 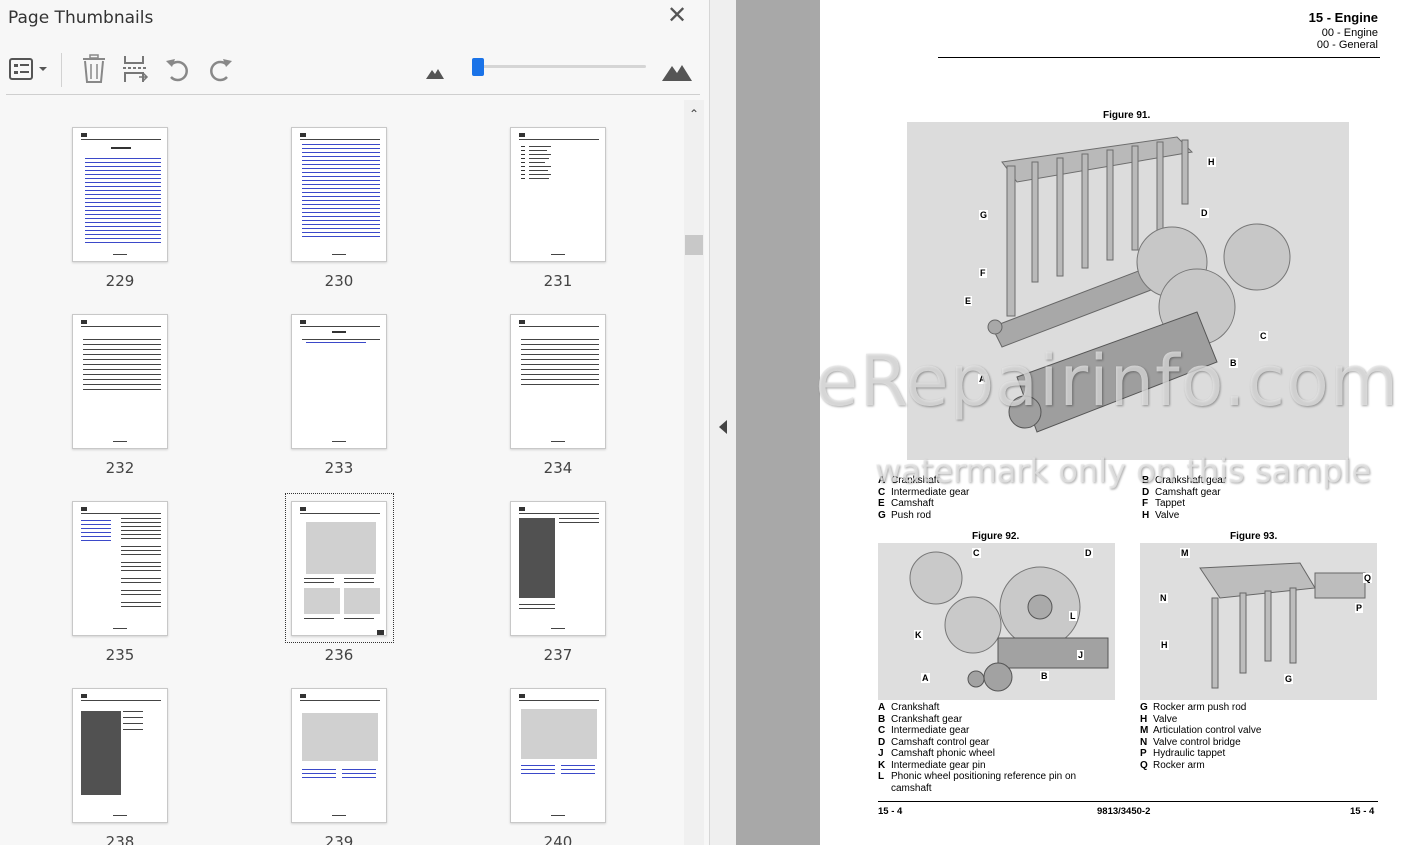 I want to click on footer-doc-number: 9813/3450-2, so click(x=1124, y=811).